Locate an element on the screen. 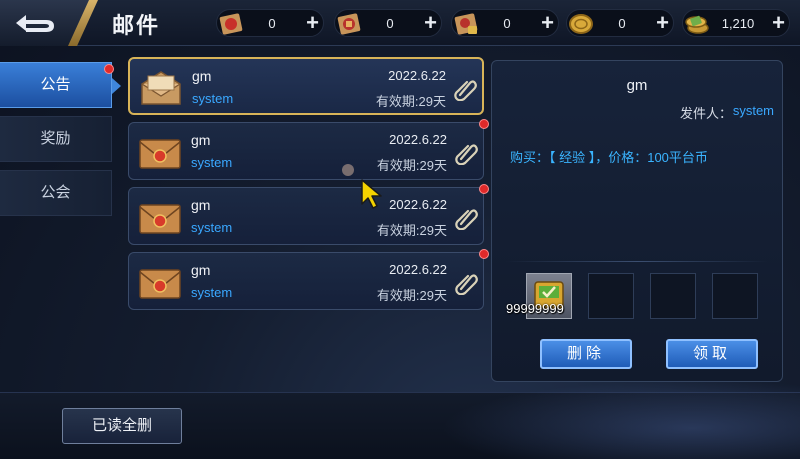  tab-label: 公会 is located at coordinates (55, 192).